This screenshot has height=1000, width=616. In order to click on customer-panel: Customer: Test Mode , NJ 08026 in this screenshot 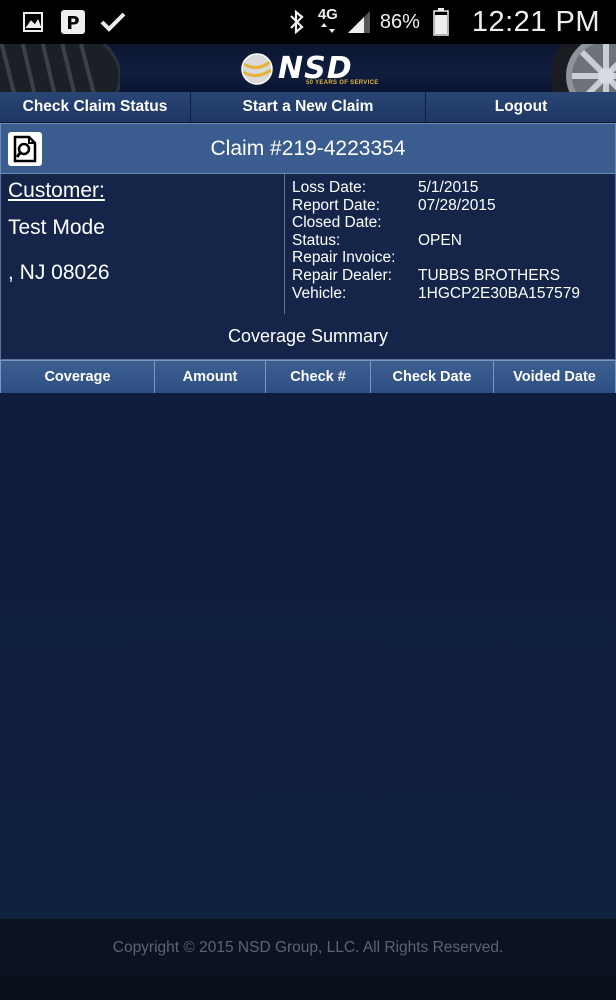, I will do `click(143, 244)`.